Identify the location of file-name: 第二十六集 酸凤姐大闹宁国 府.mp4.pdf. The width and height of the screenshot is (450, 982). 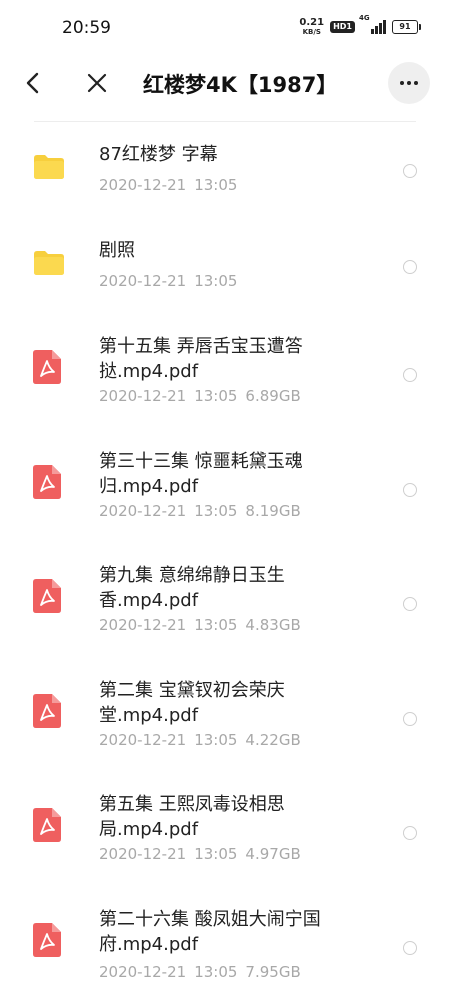
(210, 932).